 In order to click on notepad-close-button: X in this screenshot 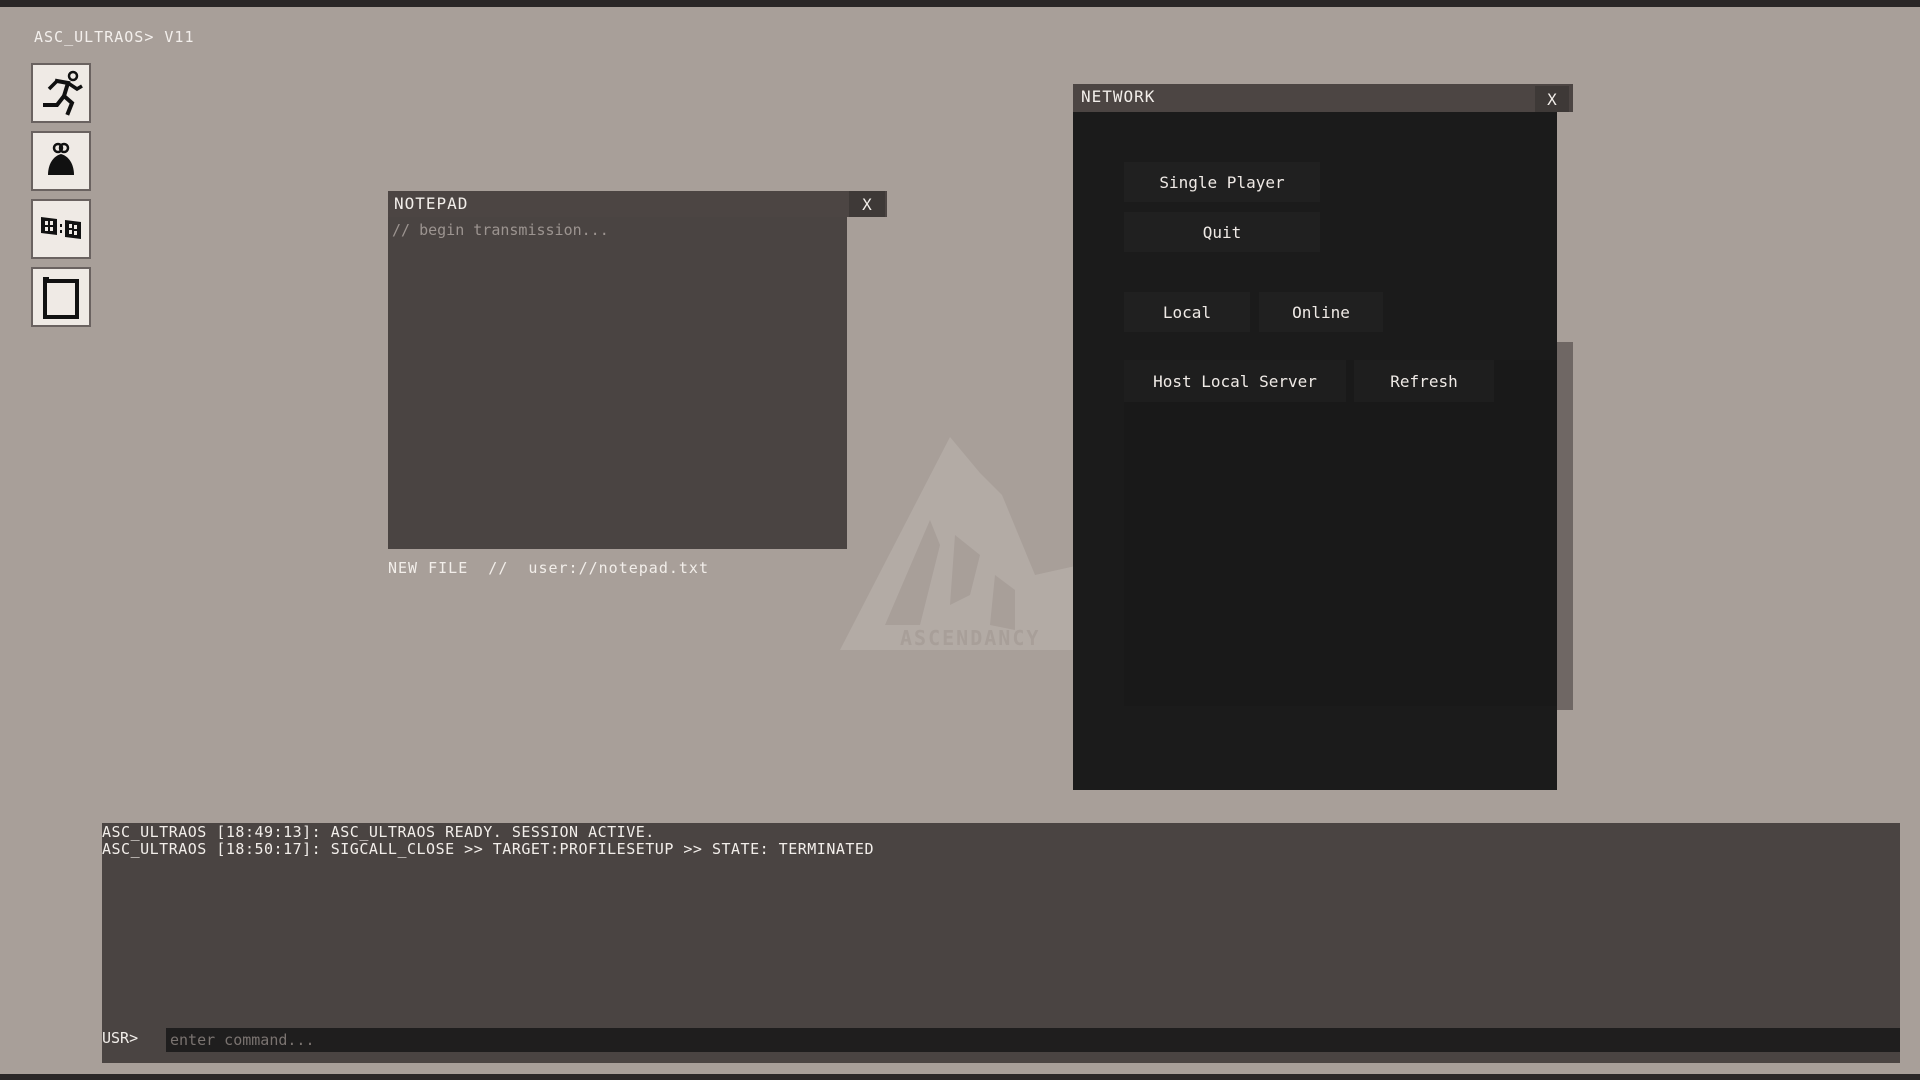, I will do `click(867, 204)`.